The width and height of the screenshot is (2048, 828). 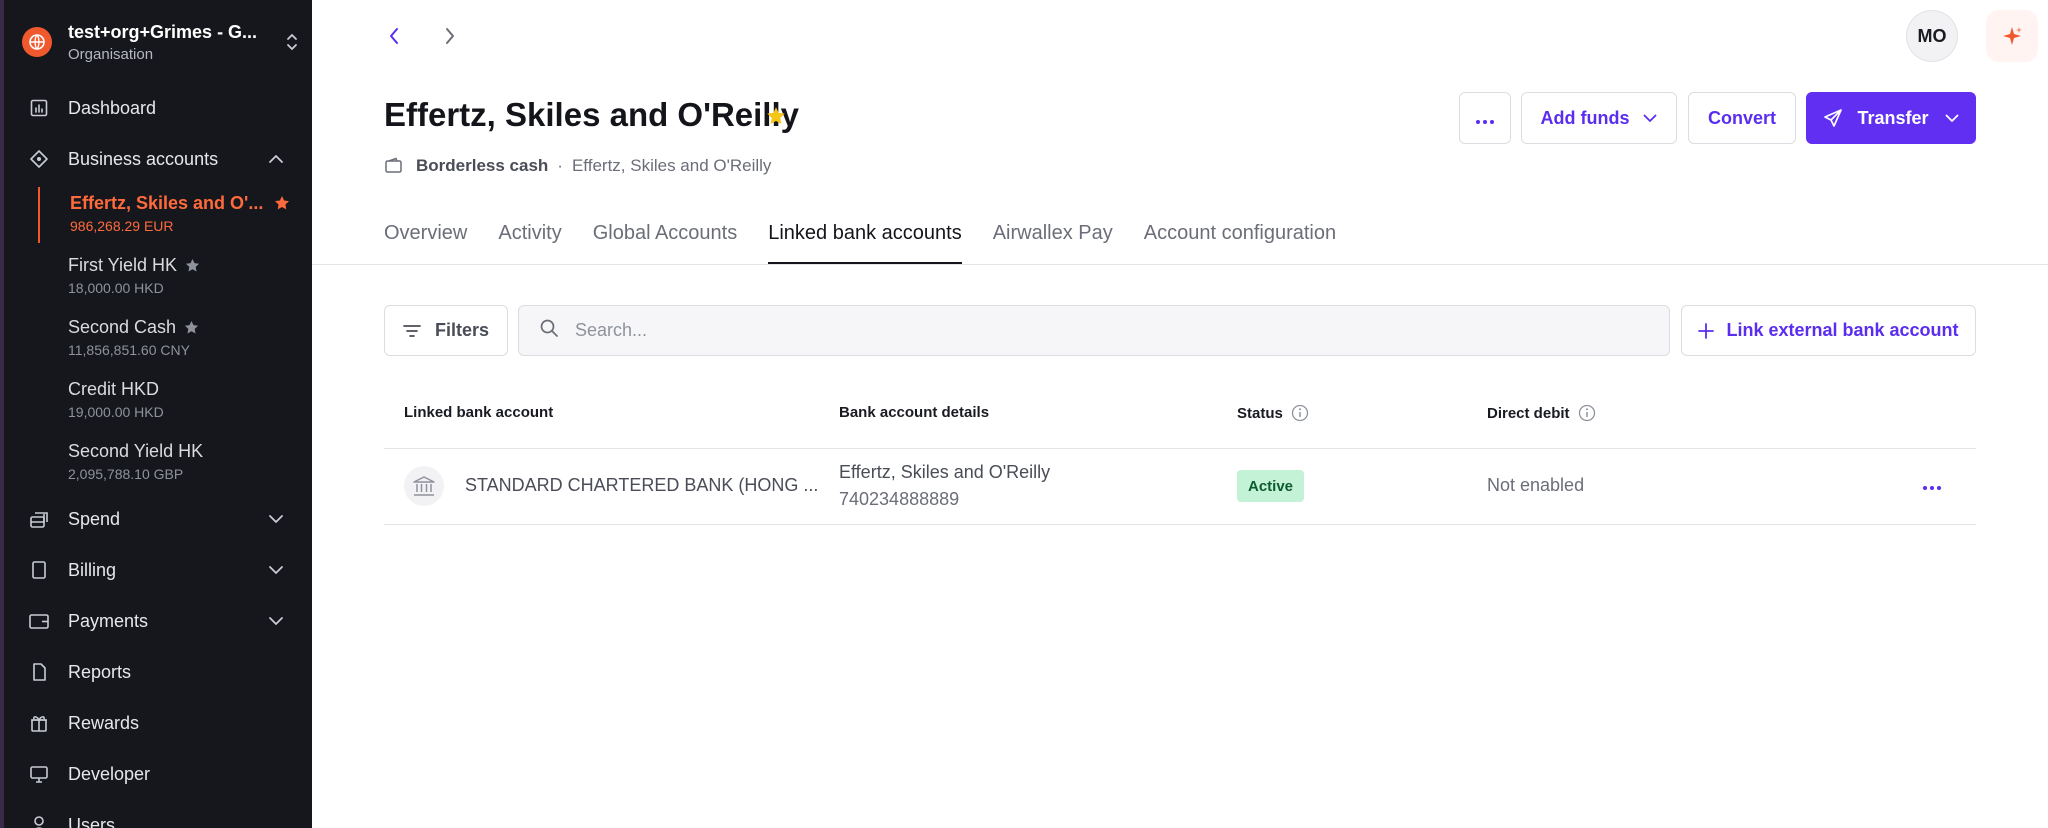 What do you see at coordinates (116, 412) in the screenshot?
I see `account-balance: 19,000.00 HKD` at bounding box center [116, 412].